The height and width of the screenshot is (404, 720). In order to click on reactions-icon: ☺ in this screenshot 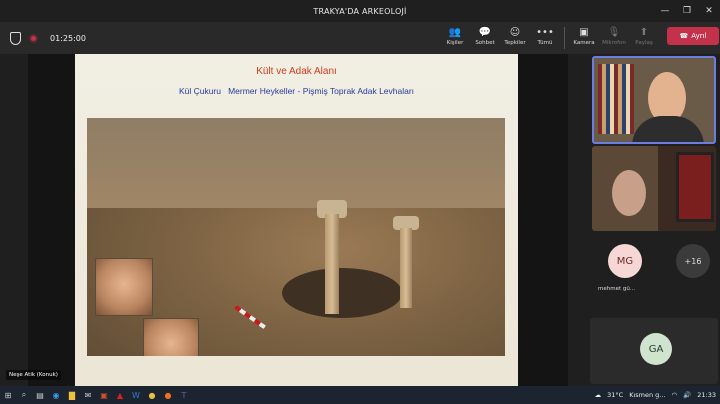, I will do `click(515, 32)`.